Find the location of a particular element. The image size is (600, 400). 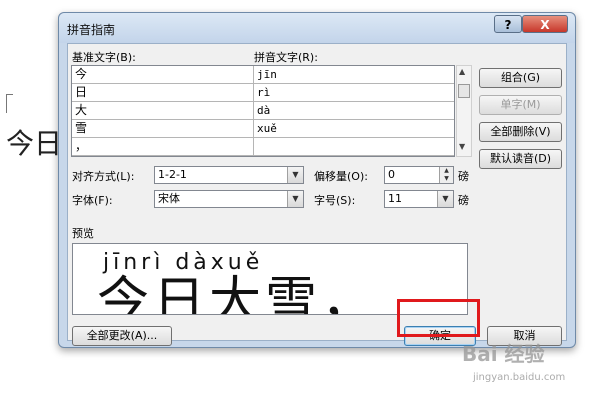

size-label: 字号(S): is located at coordinates (335, 200).